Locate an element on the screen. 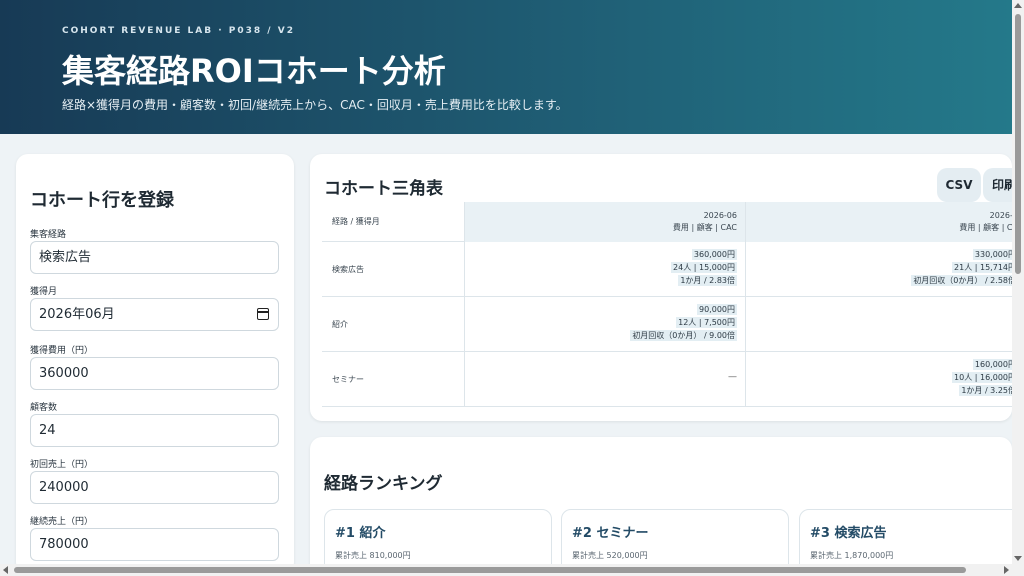 Image resolution: width=1024 pixels, height=576 pixels. calendar-icon is located at coordinates (263, 314).